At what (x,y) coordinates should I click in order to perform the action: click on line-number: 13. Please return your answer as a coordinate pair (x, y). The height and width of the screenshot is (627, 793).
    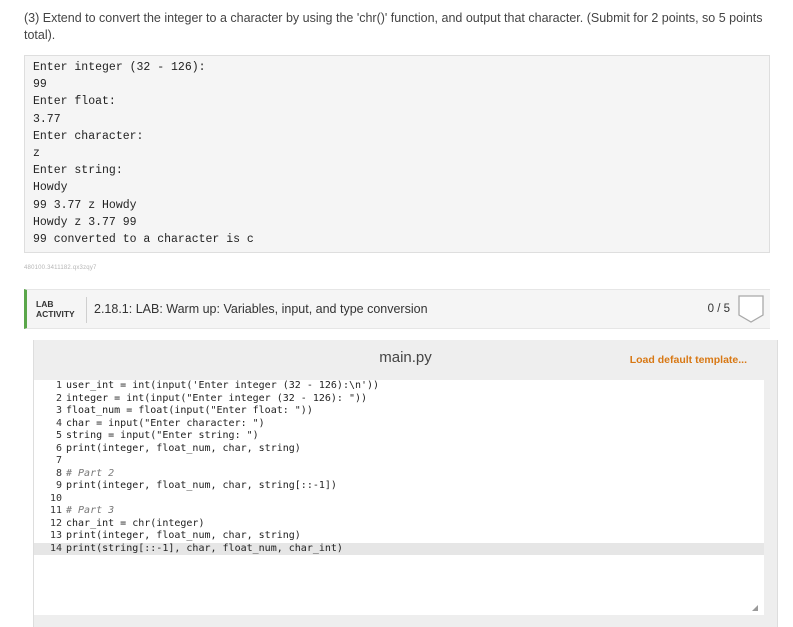
    Looking at the image, I should click on (55, 535).